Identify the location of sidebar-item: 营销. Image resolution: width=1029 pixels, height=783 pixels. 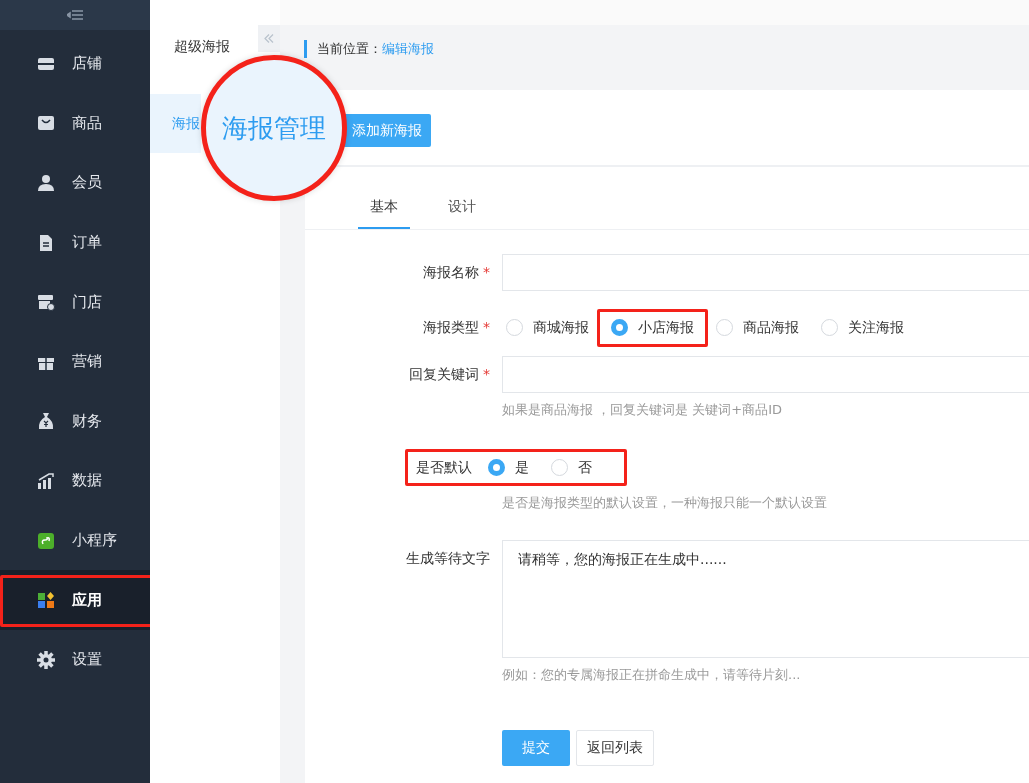
(75, 361).